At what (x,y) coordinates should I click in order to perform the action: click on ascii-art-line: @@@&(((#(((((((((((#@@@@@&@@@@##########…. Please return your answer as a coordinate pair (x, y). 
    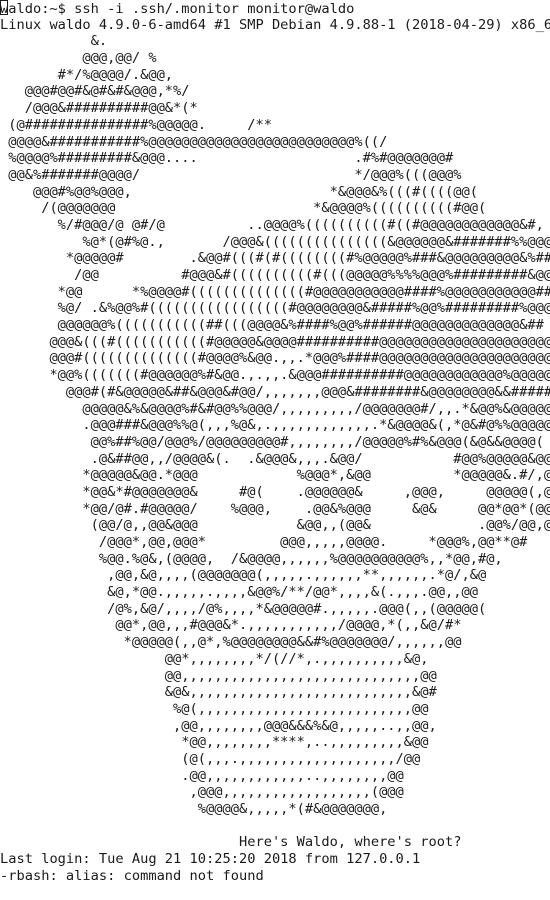
    Looking at the image, I should click on (275, 341).